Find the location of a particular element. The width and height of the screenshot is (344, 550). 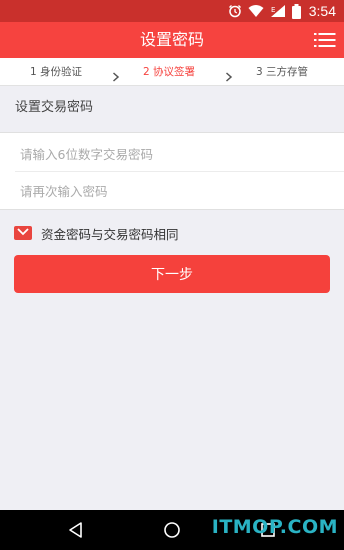

home-button is located at coordinates (172, 530).